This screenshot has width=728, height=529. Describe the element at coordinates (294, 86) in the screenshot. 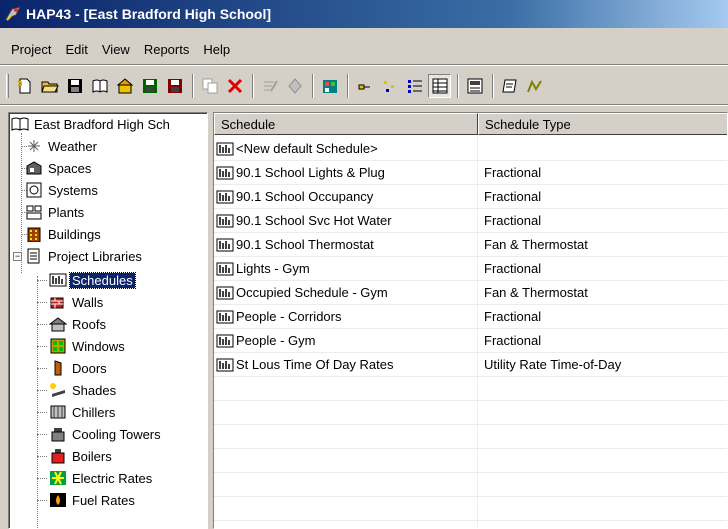

I see `diamond-disabled-icon` at that location.